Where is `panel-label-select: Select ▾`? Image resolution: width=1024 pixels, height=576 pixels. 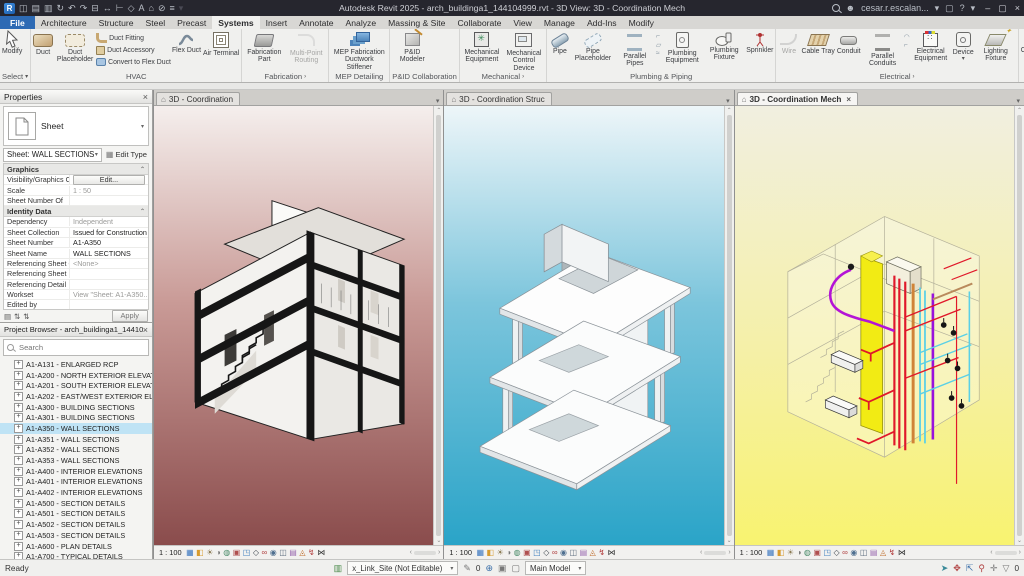 panel-label-select: Select ▾ is located at coordinates (15, 76).